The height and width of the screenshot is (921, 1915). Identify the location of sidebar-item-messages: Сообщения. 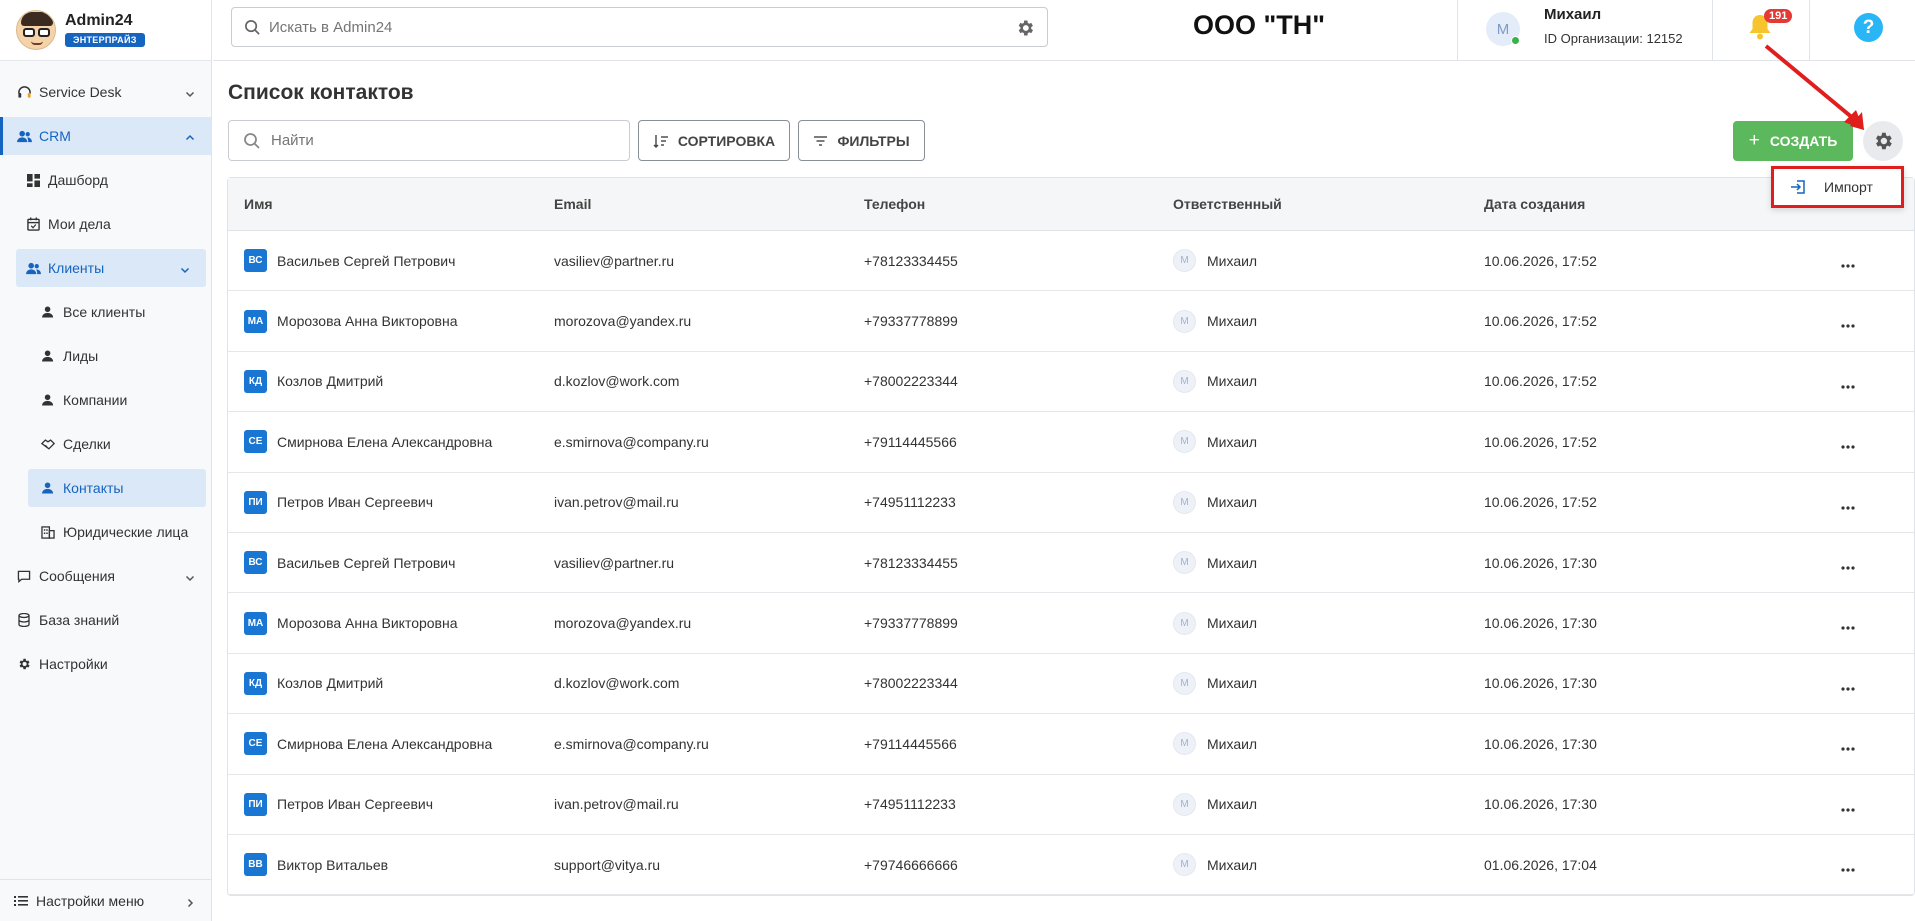
(105, 576).